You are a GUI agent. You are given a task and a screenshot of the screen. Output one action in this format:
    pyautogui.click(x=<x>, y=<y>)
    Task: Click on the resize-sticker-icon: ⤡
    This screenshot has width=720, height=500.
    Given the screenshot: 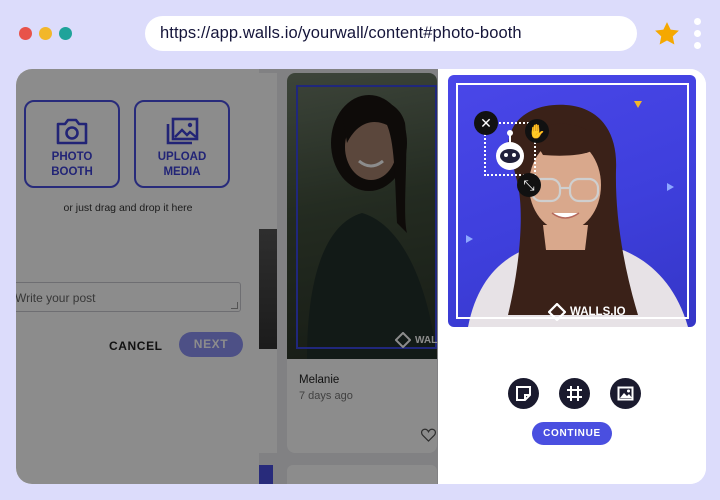 What is the action you would take?
    pyautogui.click(x=529, y=185)
    